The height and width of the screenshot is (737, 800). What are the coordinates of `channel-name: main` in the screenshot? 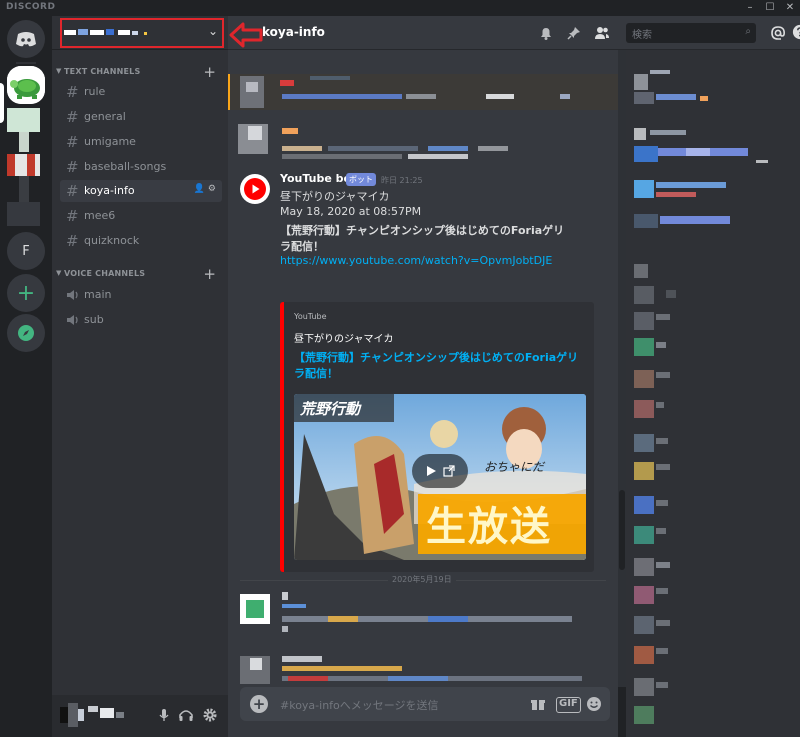 It's located at (98, 294).